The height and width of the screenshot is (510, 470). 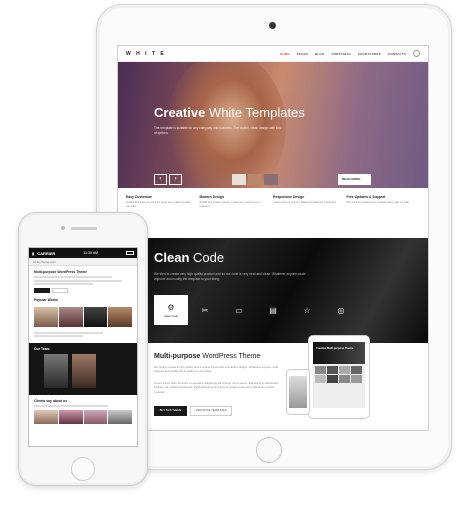 I want to click on feature-title: Responsive Design, so click(x=289, y=197).